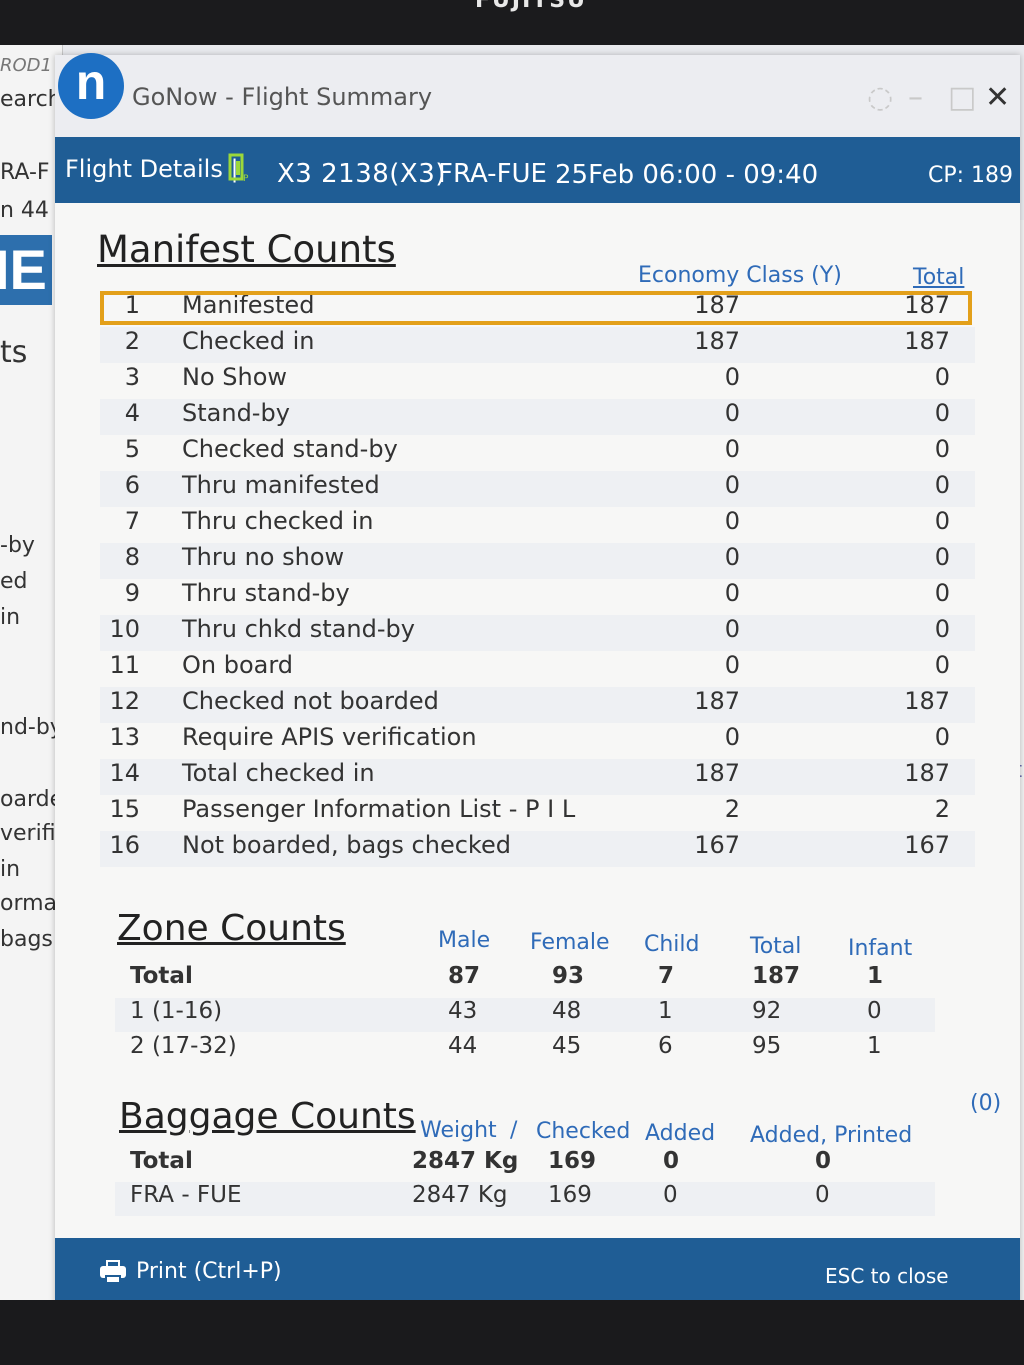  Describe the element at coordinates (124, 809) in the screenshot. I see `manifest-row-number: 15` at that location.